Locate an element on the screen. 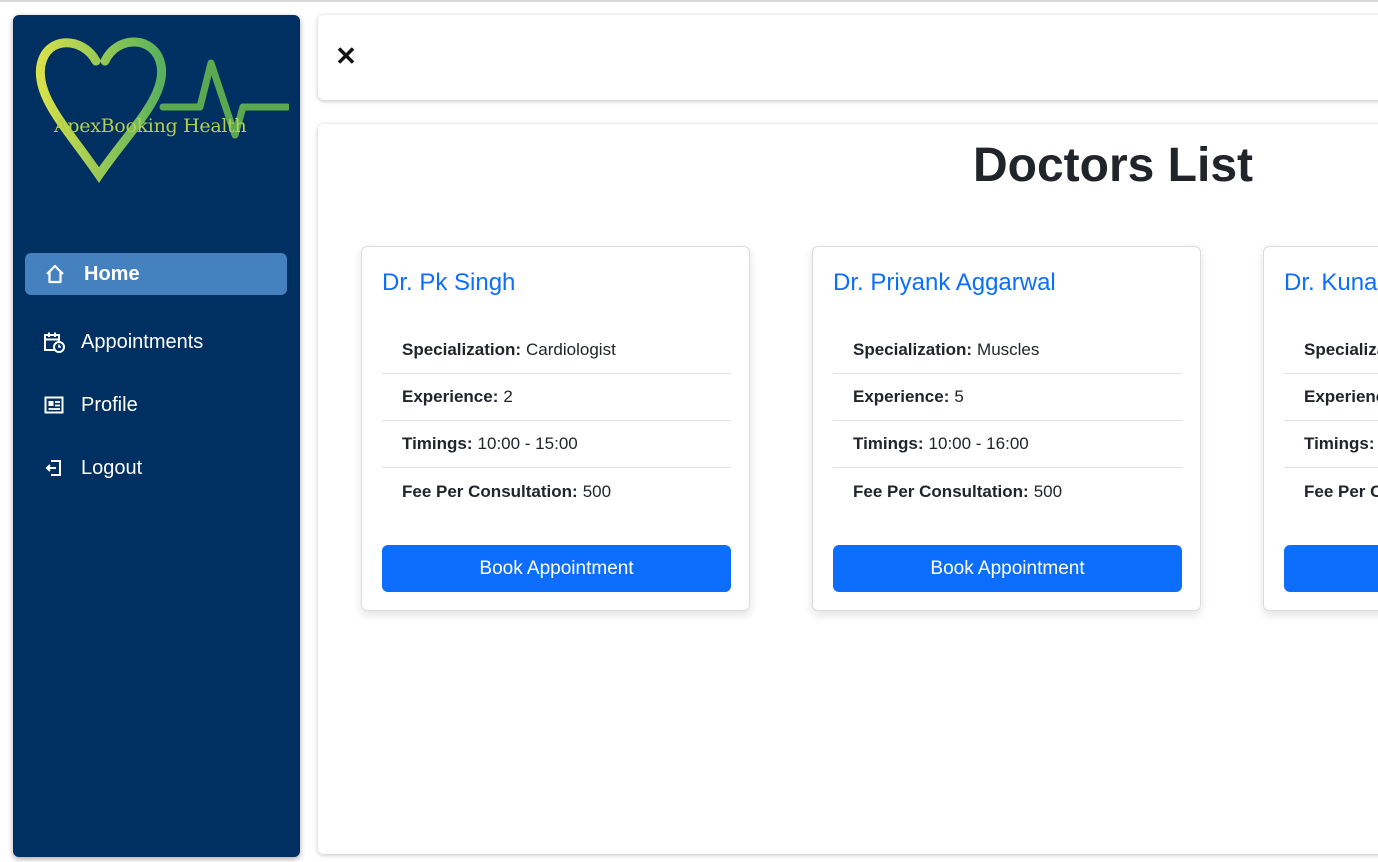 This screenshot has height=862, width=1378. brand-name: ApexBooking Health is located at coordinates (150, 126).